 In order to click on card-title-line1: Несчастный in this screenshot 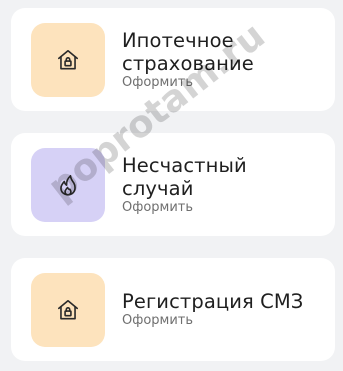, I will do `click(184, 165)`.